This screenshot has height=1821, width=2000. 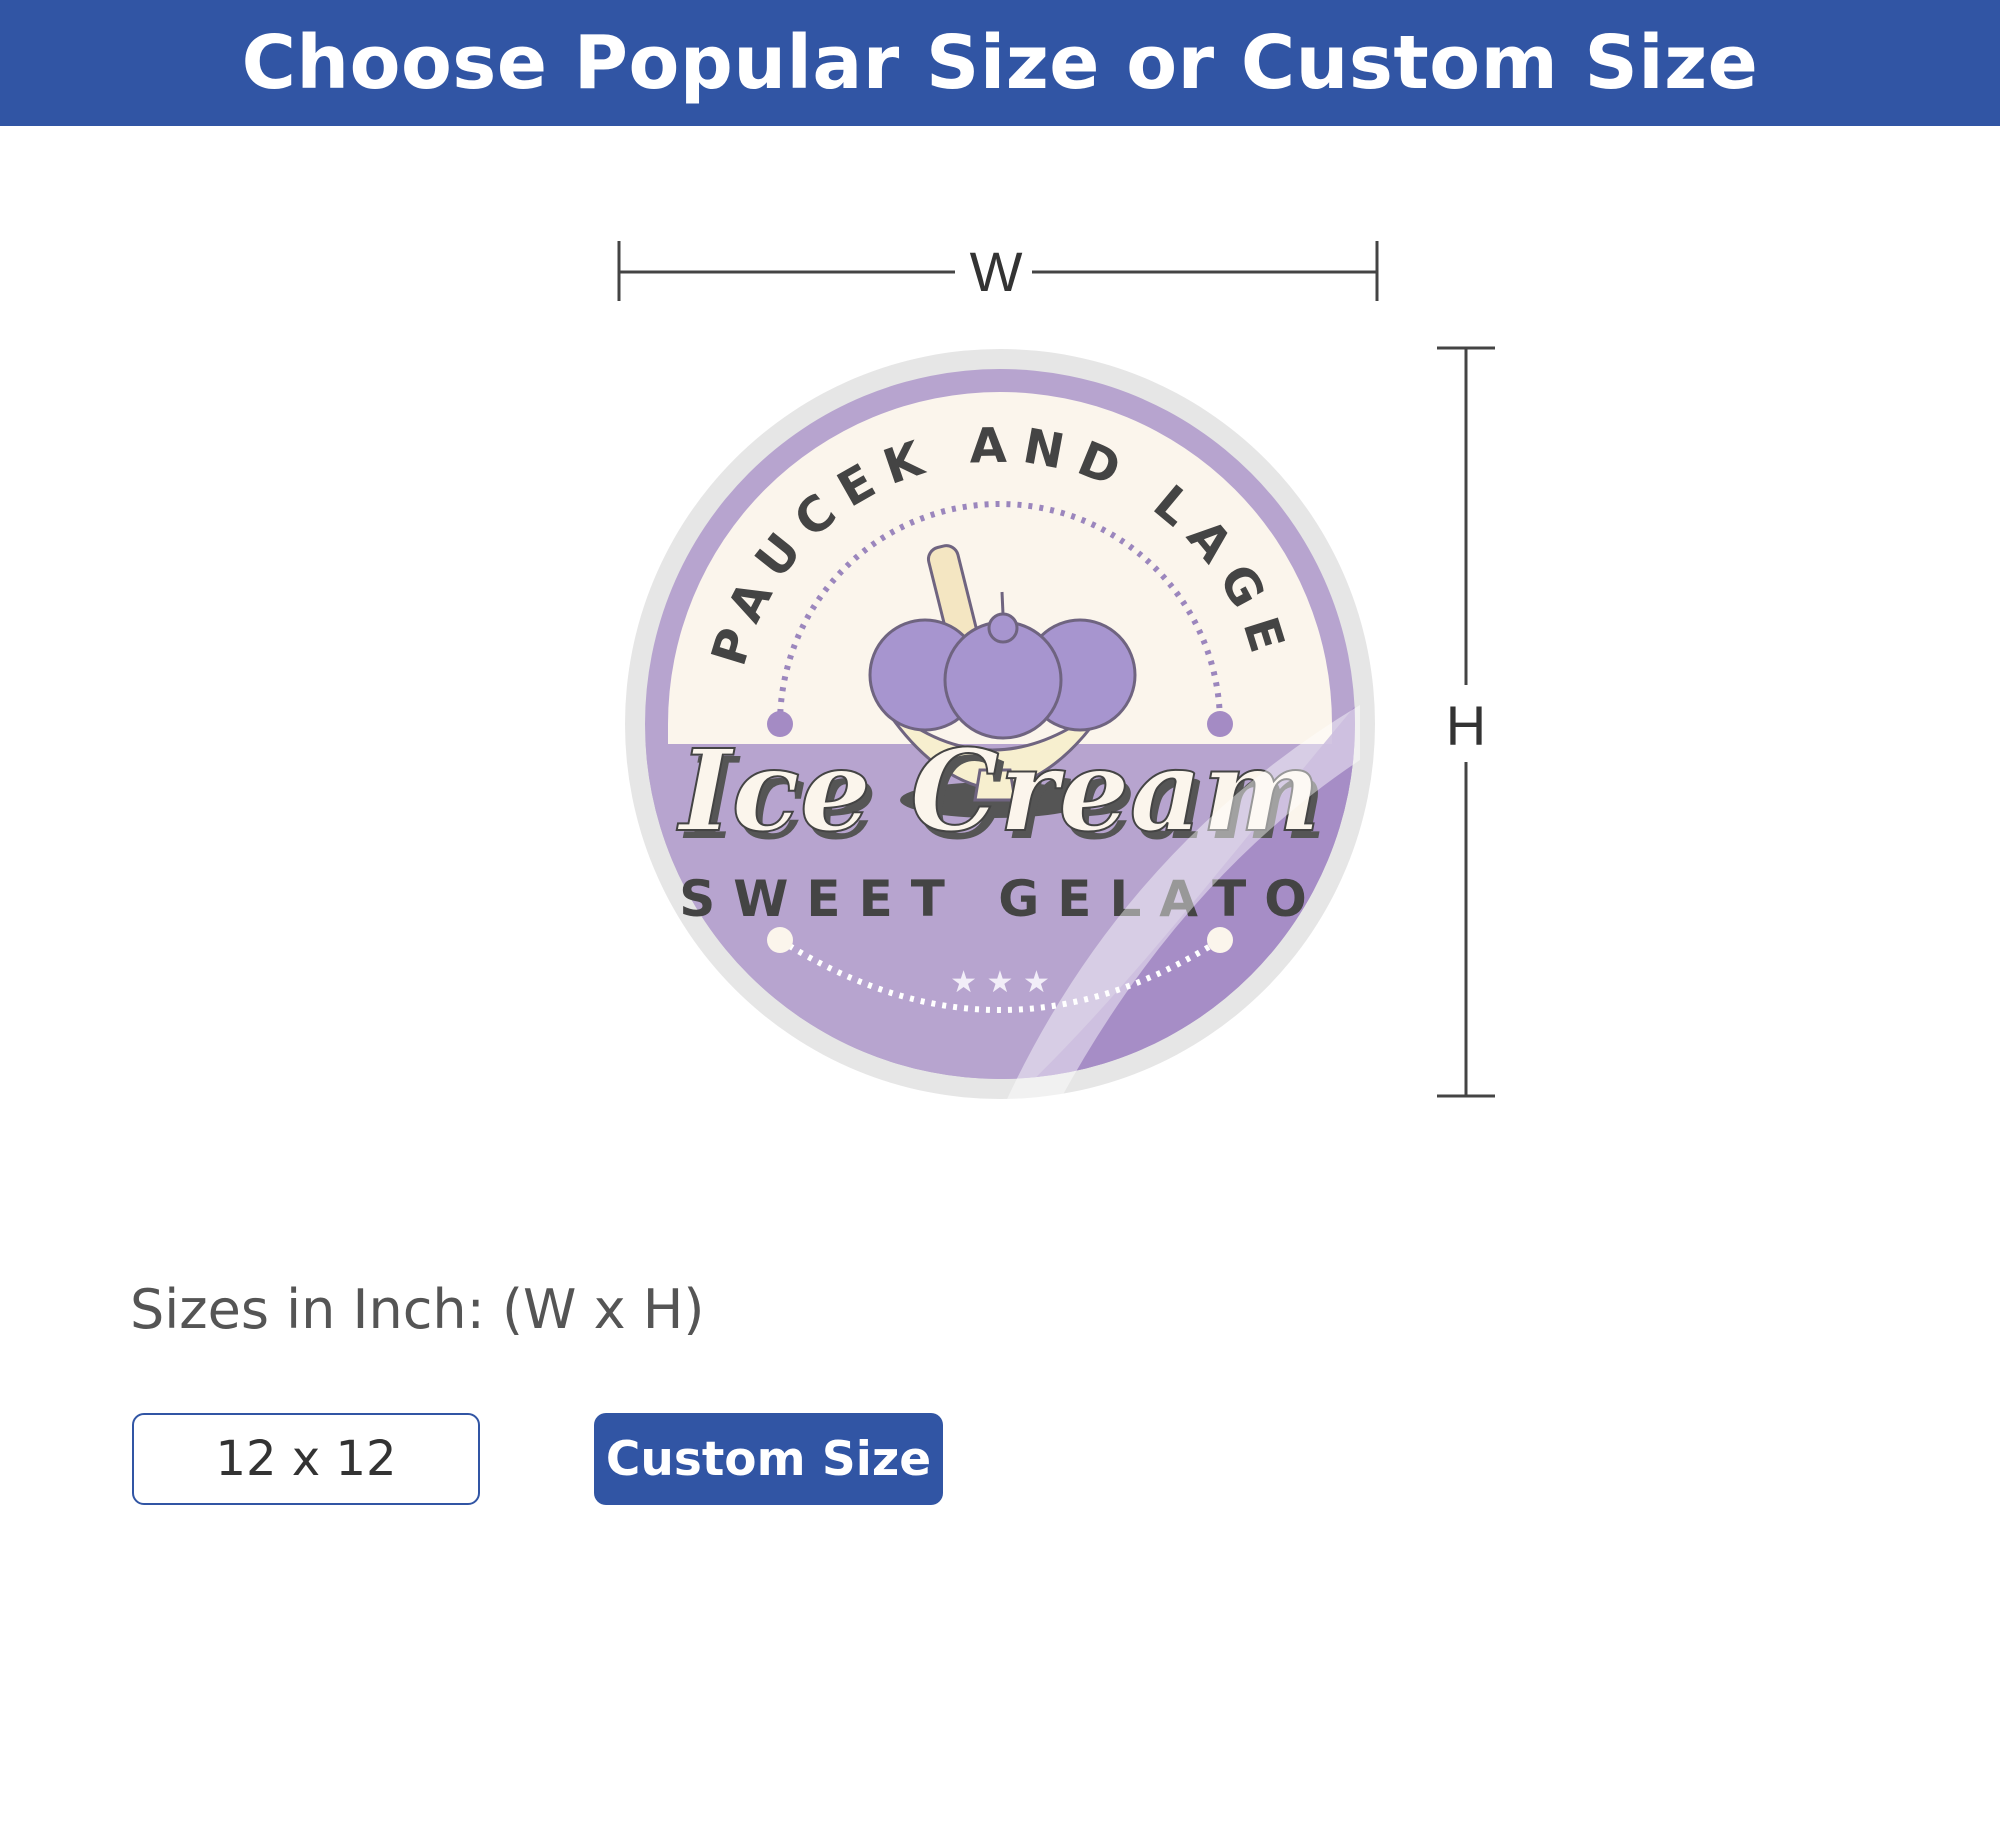 What do you see at coordinates (306, 1459) in the screenshot?
I see `size-option-12x12: 12 x 12` at bounding box center [306, 1459].